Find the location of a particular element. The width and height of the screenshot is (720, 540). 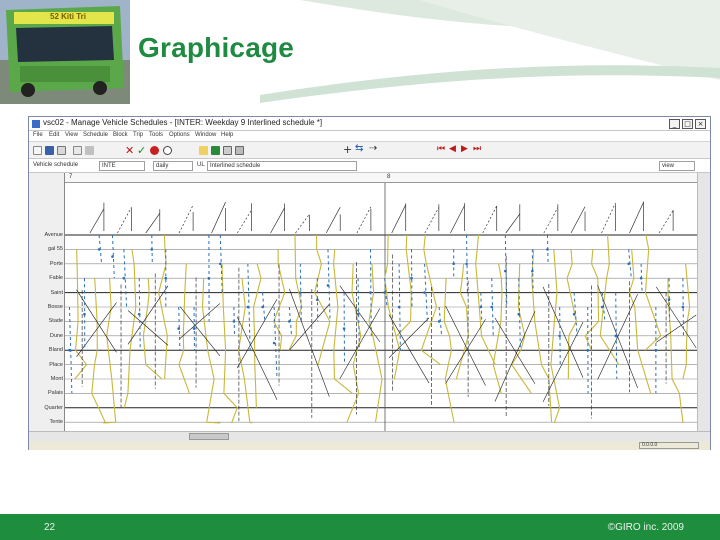

check-icon: ✓ is located at coordinates (141, 150).